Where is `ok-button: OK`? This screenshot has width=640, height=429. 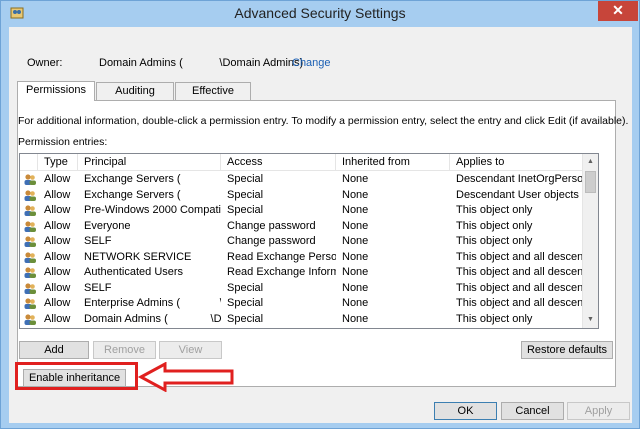
ok-button: OK is located at coordinates (465, 411).